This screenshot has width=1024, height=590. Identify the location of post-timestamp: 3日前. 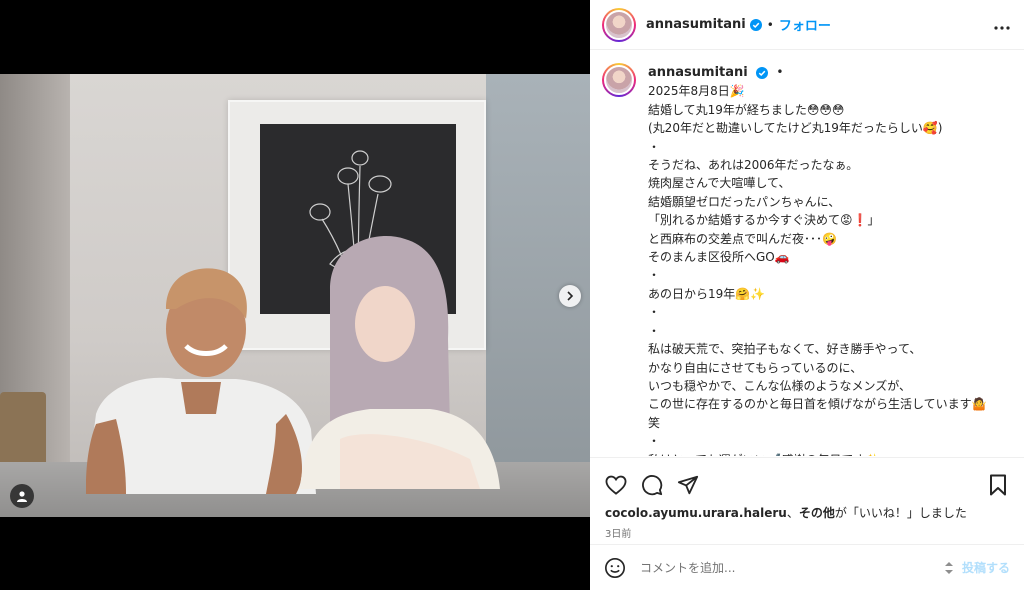
(807, 532).